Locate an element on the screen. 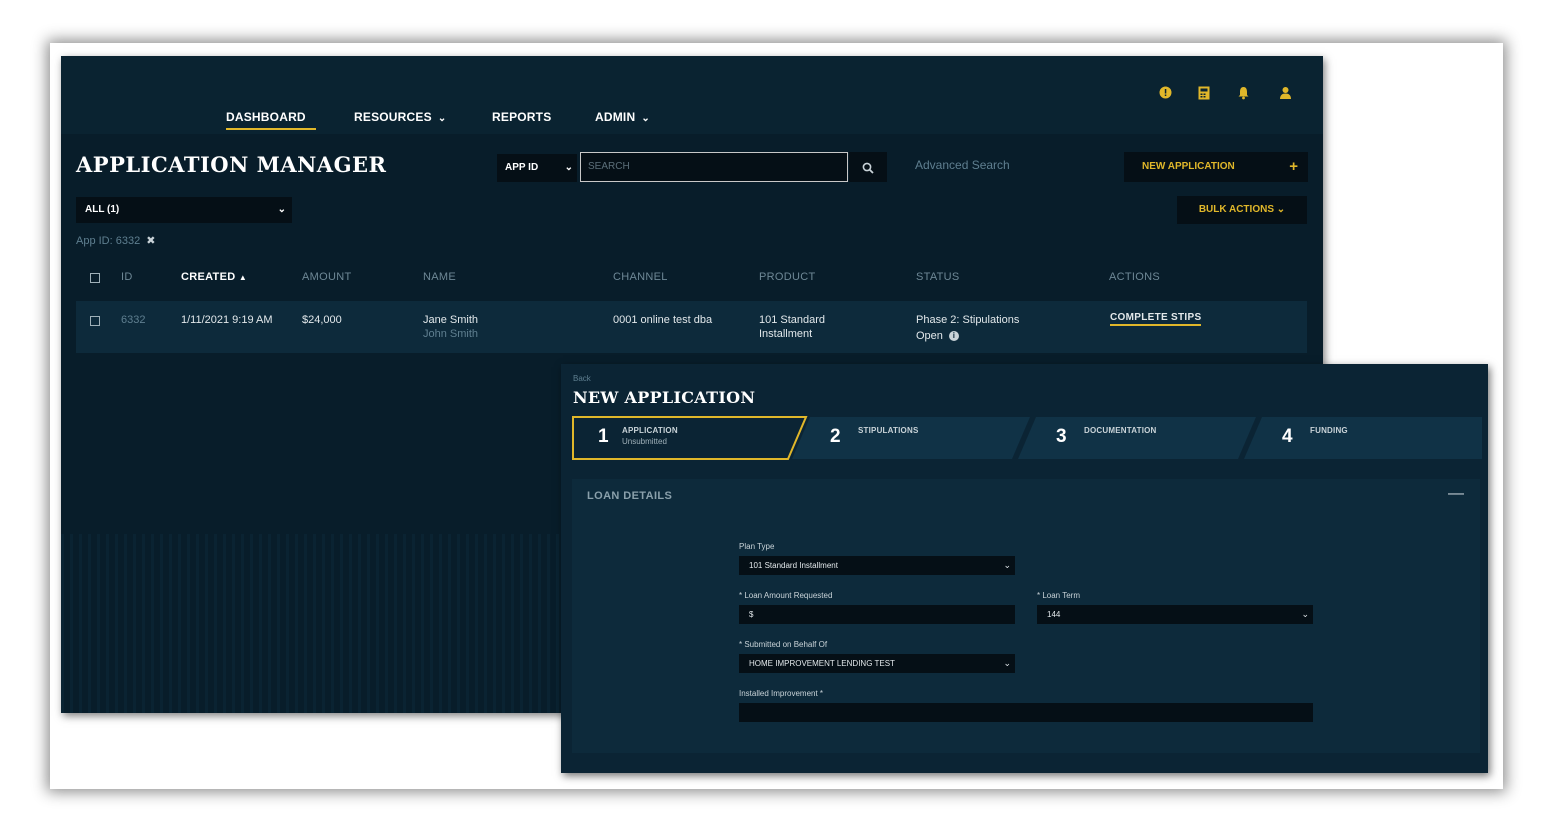 The height and width of the screenshot is (832, 1553). plan-type-value: 101 Standard Installment is located at coordinates (793, 565).